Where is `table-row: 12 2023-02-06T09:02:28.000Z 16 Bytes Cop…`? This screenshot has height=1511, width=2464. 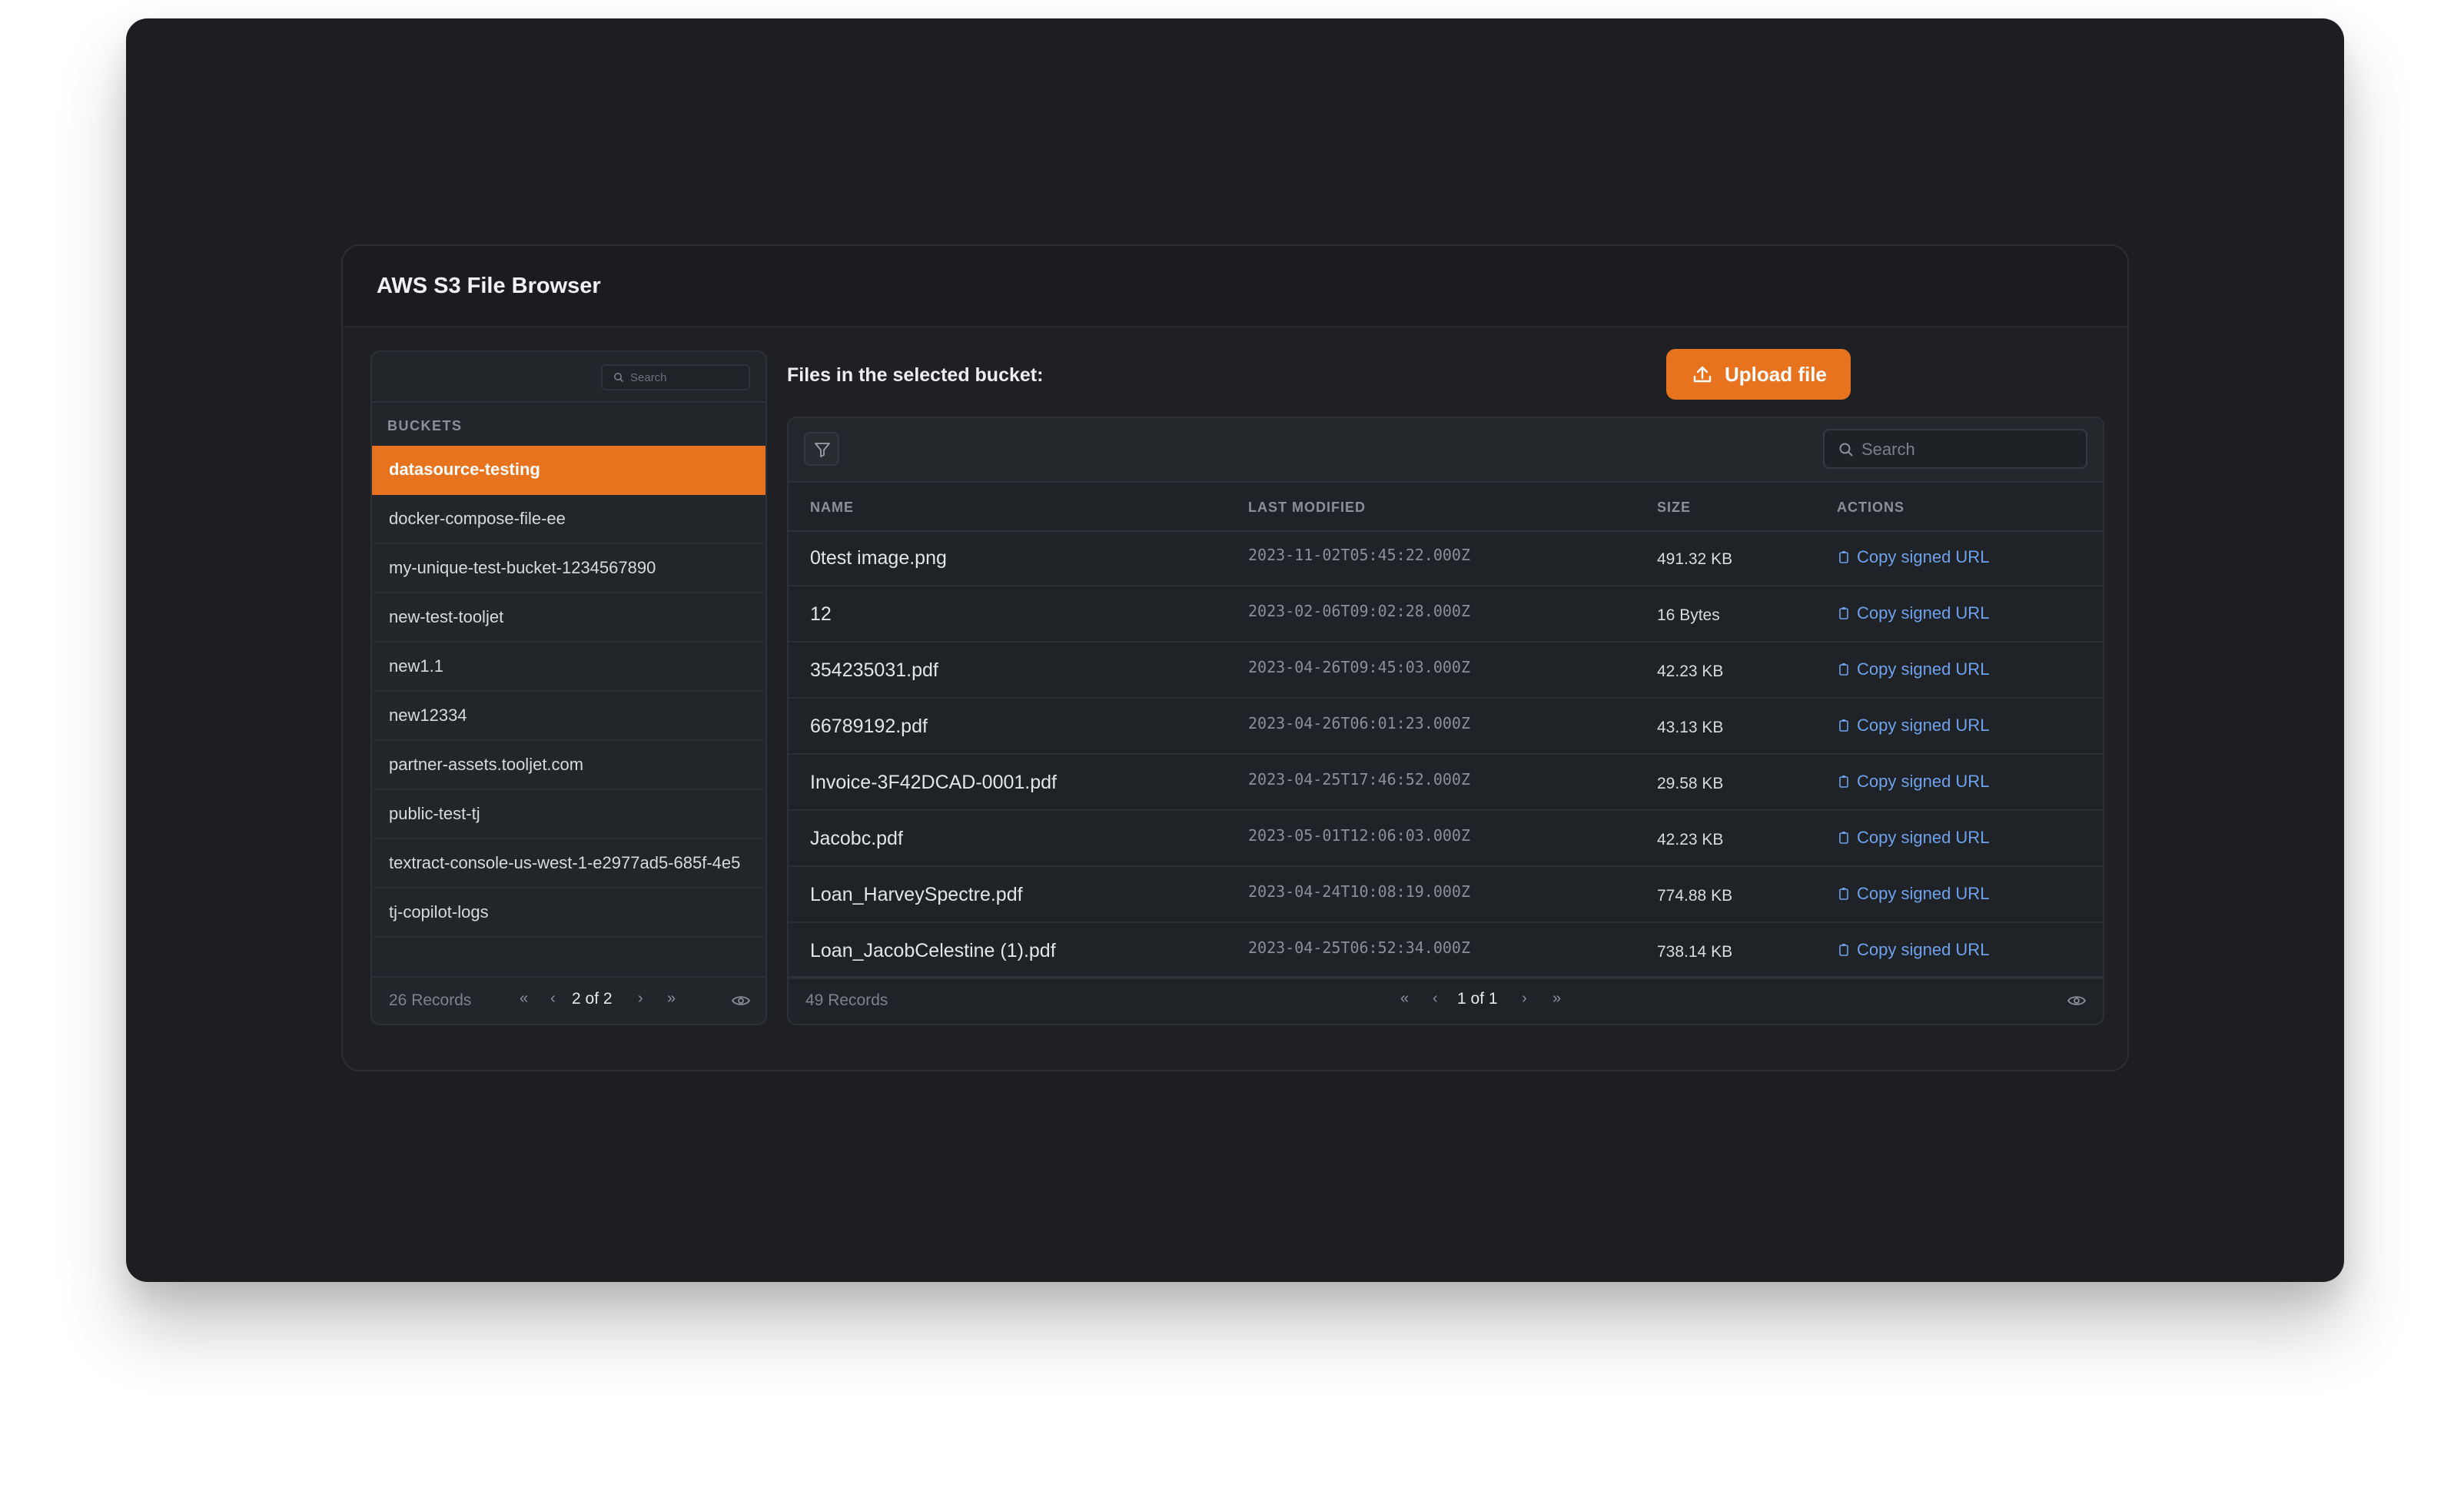 table-row: 12 2023-02-06T09:02:28.000Z 16 Bytes Cop… is located at coordinates (1446, 614).